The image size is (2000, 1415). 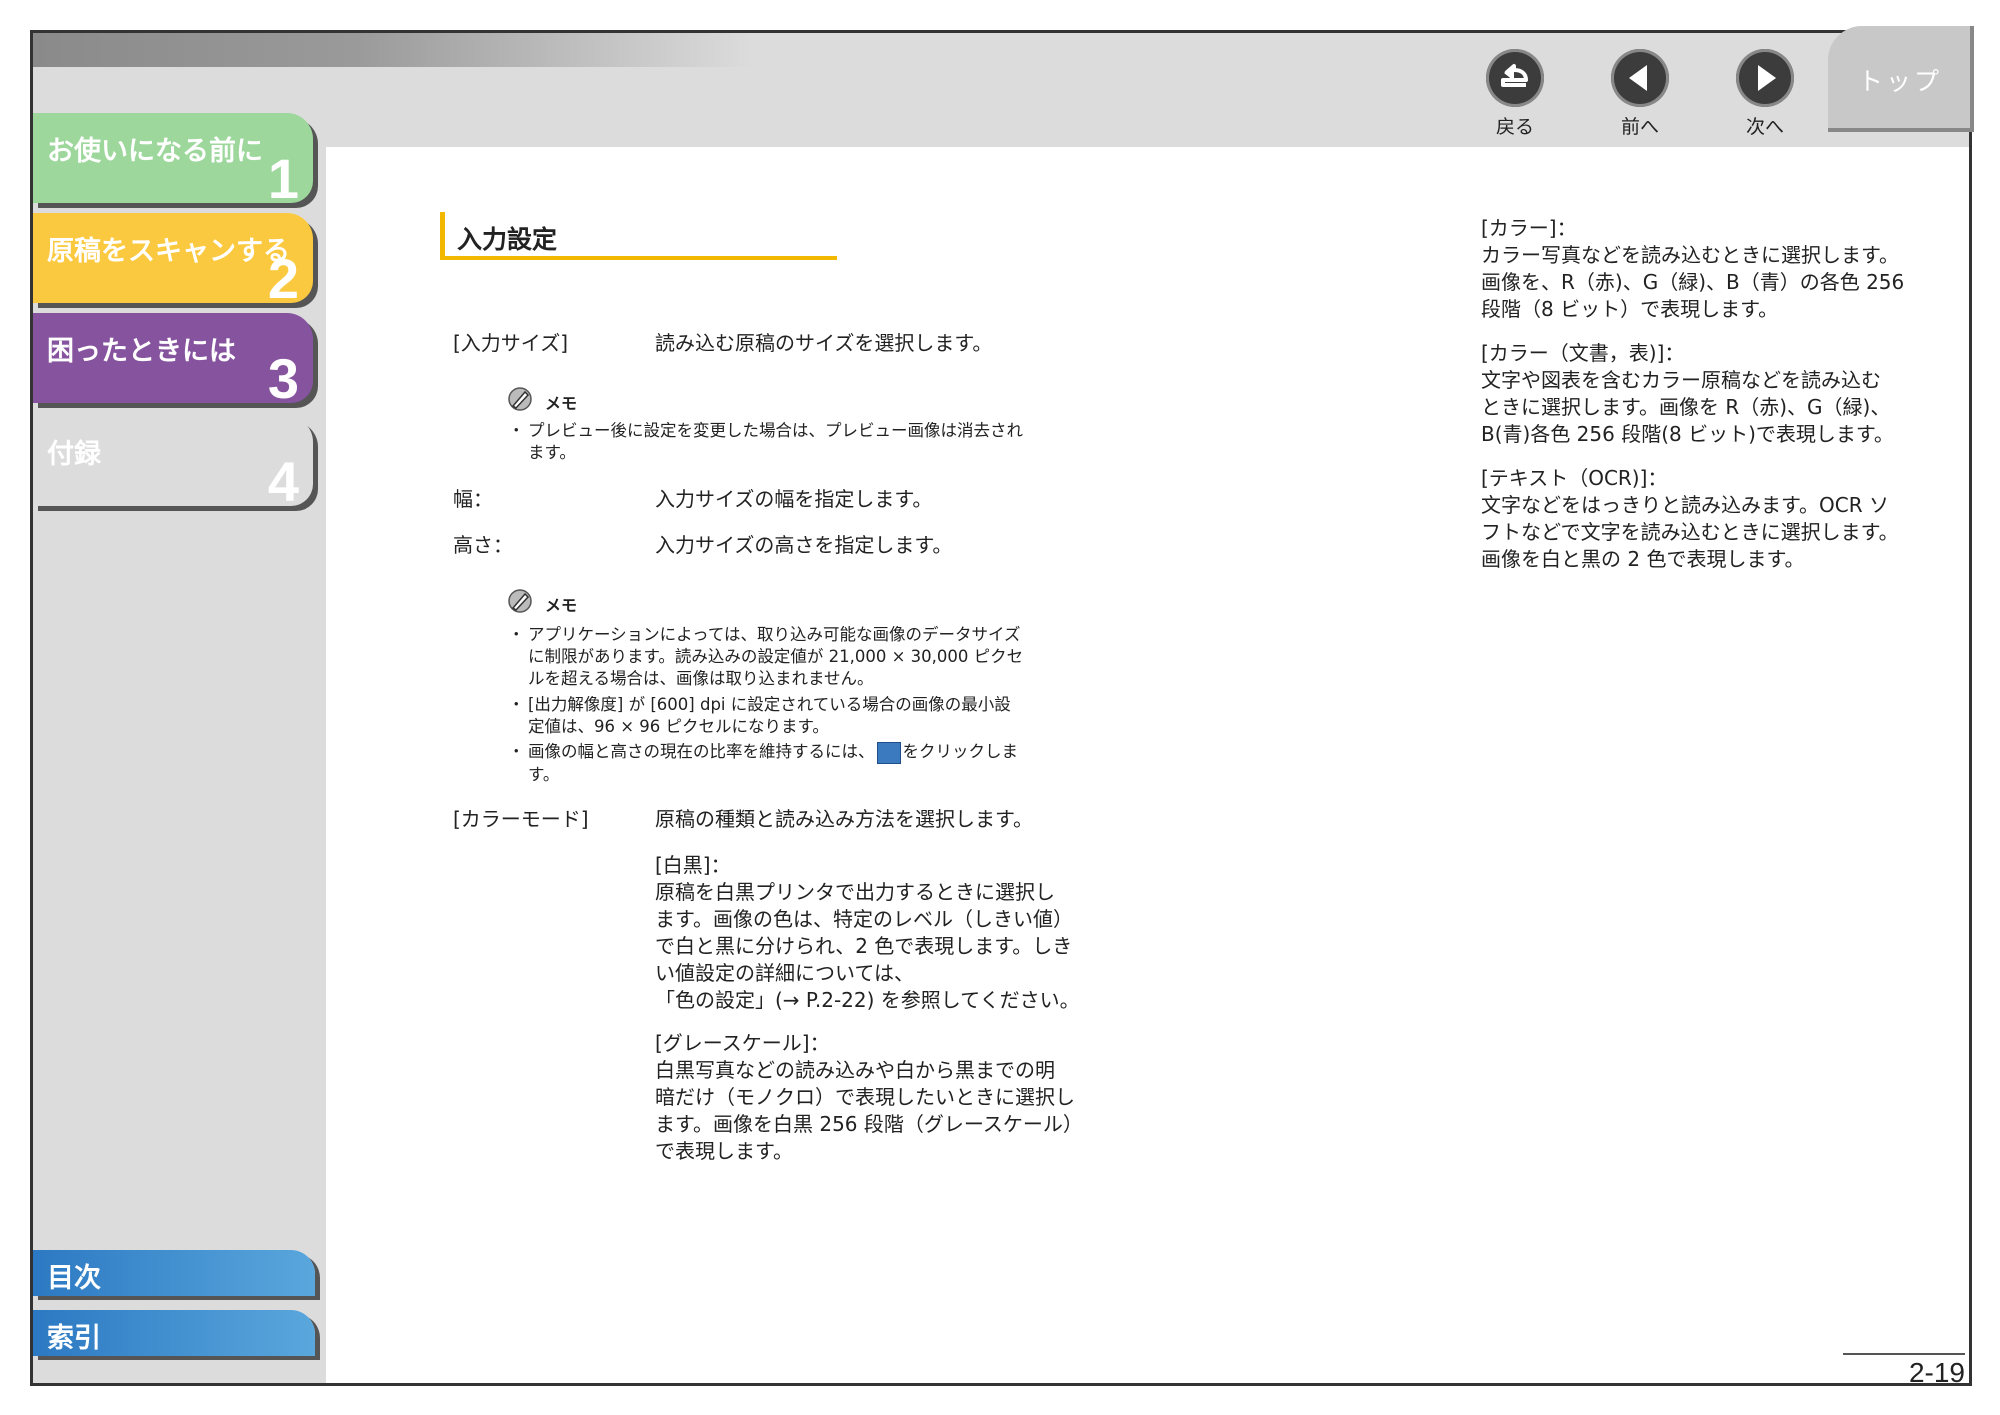 What do you see at coordinates (1690, 532) in the screenshot?
I see `text-line2: フトなどで文字を読み込むときに選択します。` at bounding box center [1690, 532].